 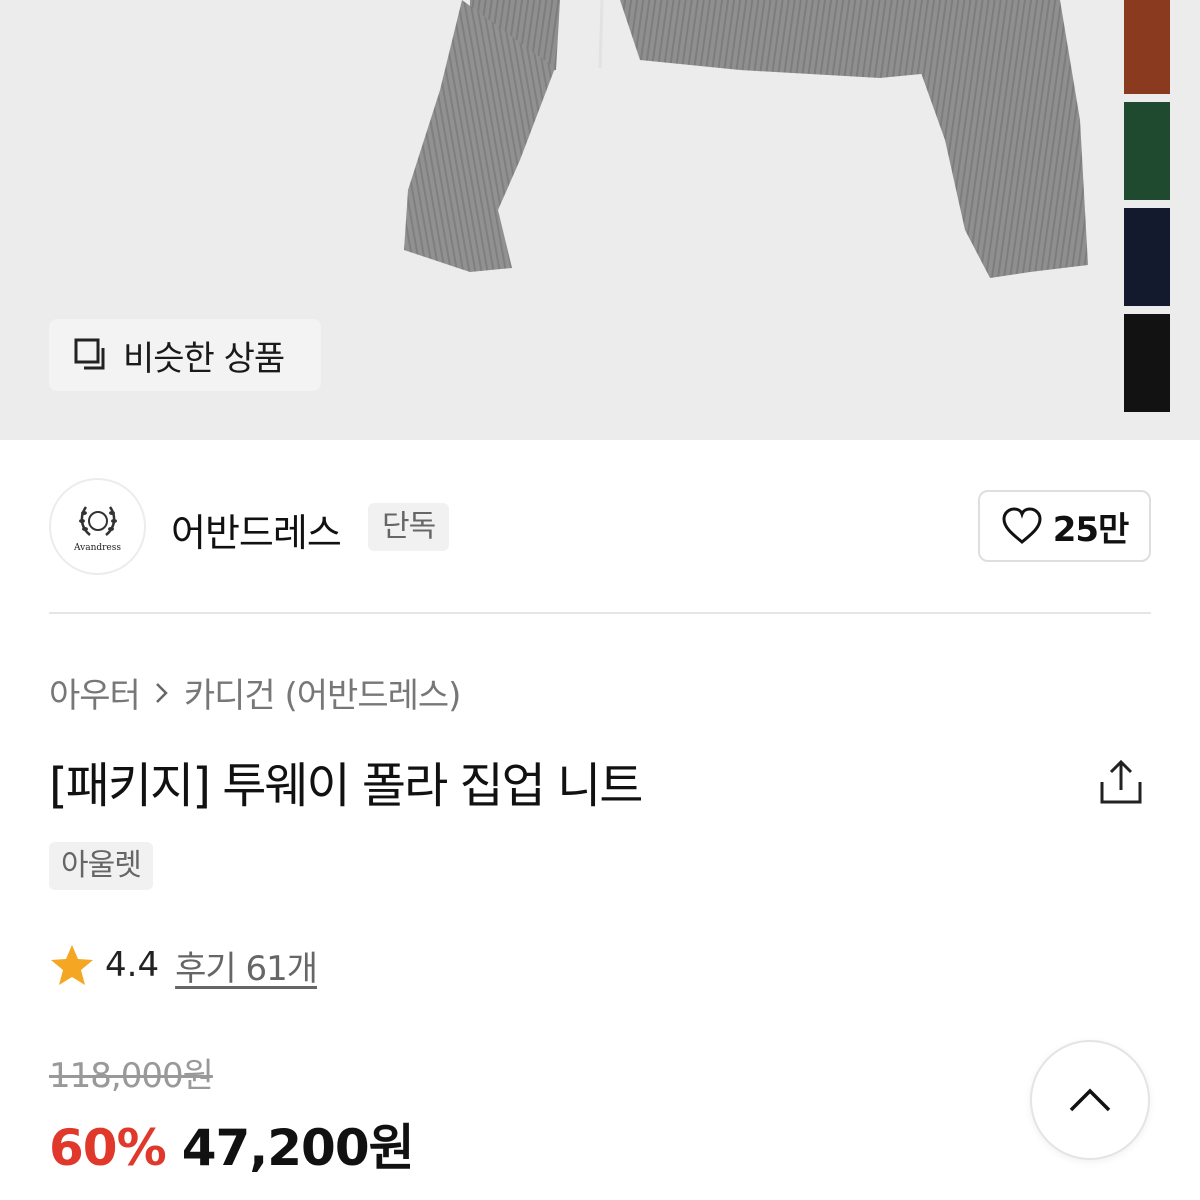 I want to click on original-price: 118,000원, so click(x=131, y=1076).